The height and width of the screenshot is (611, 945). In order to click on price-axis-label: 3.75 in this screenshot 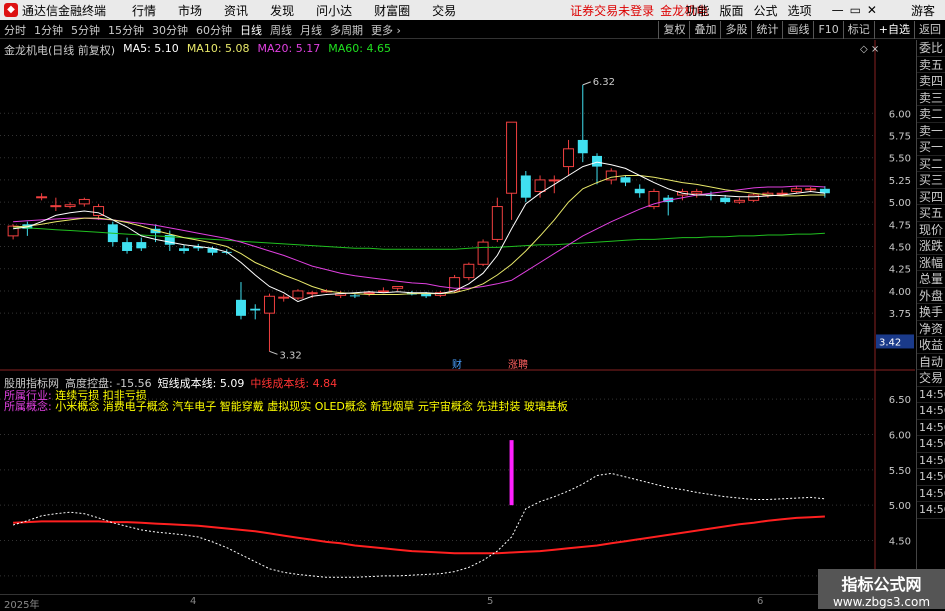, I will do `click(900, 314)`.